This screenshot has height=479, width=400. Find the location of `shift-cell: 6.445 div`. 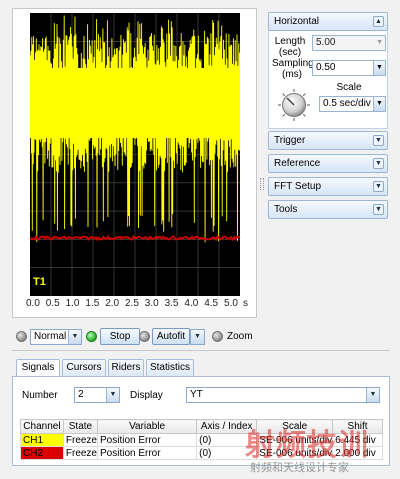

shift-cell: 6.445 div is located at coordinates (357, 440).